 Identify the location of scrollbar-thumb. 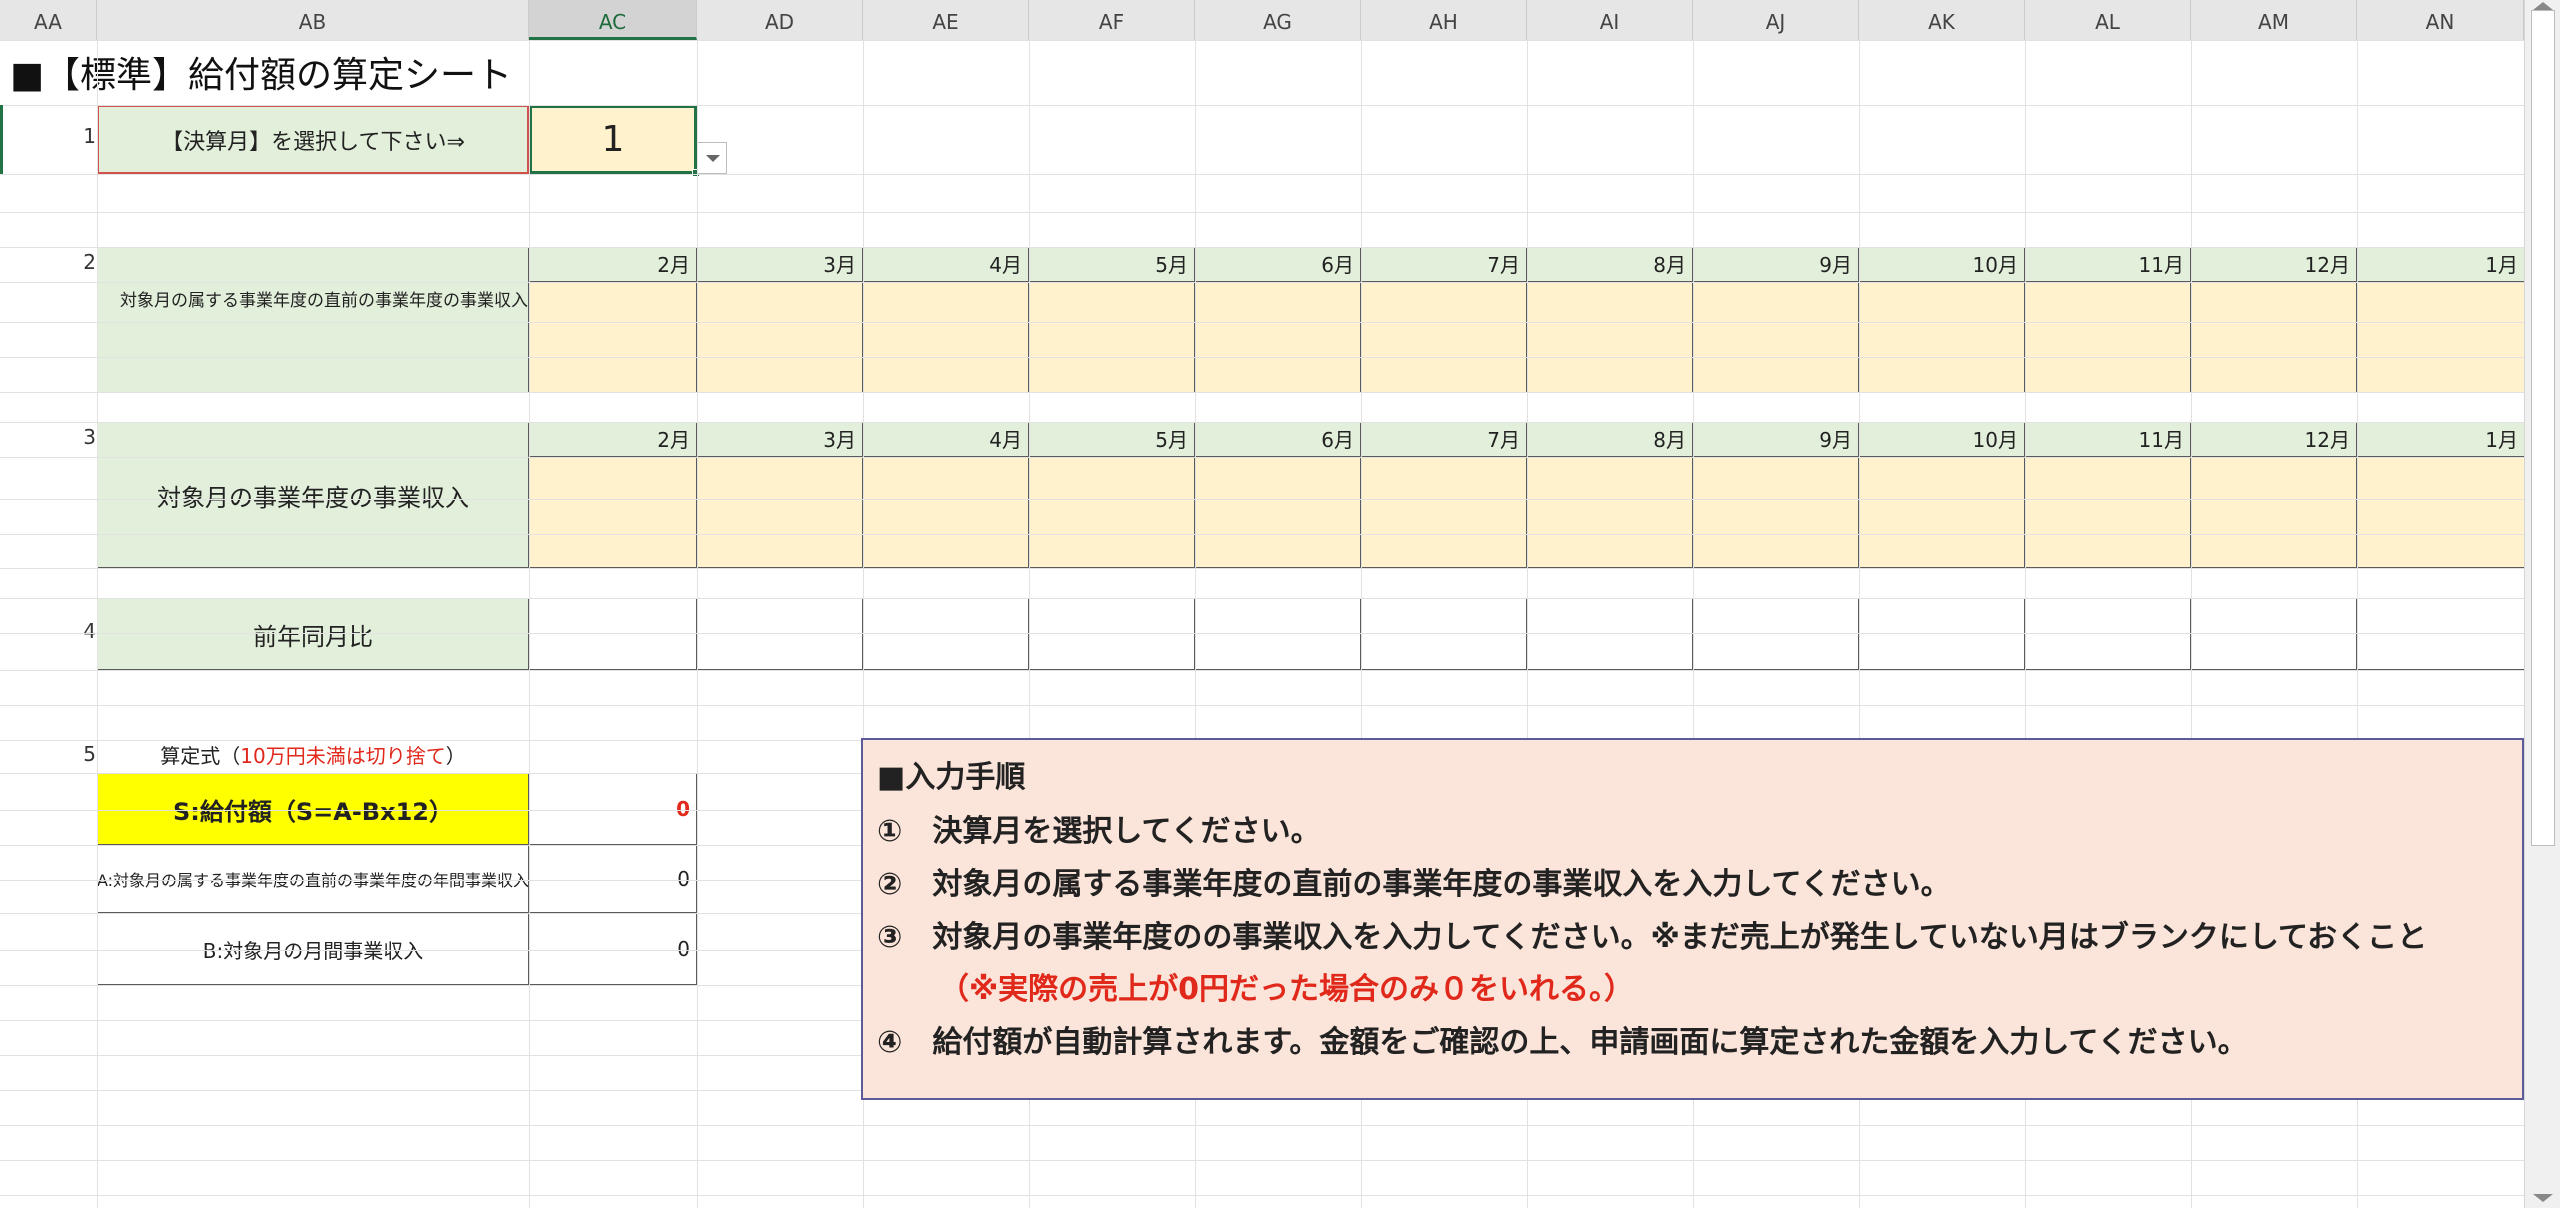
(2543, 428).